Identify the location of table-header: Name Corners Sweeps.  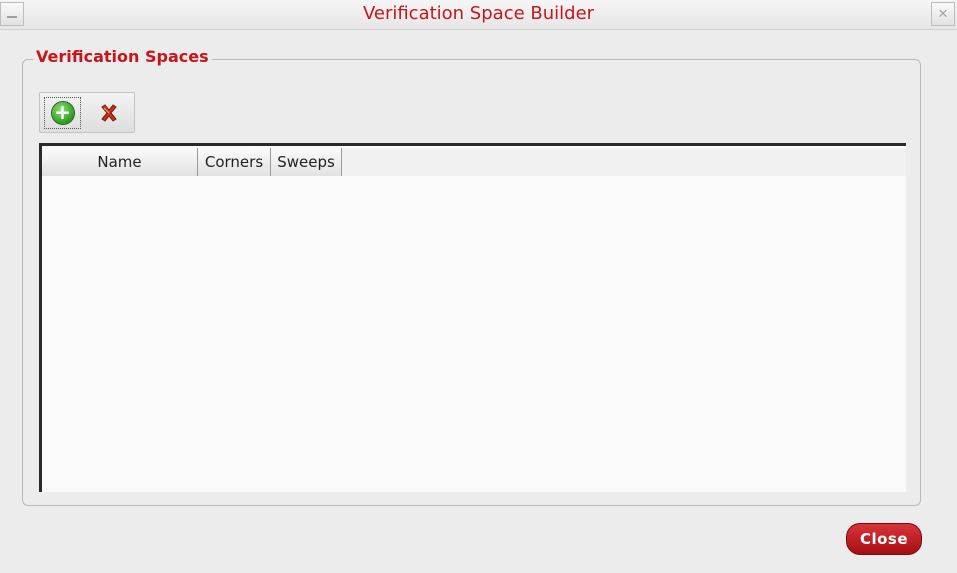
(474, 162).